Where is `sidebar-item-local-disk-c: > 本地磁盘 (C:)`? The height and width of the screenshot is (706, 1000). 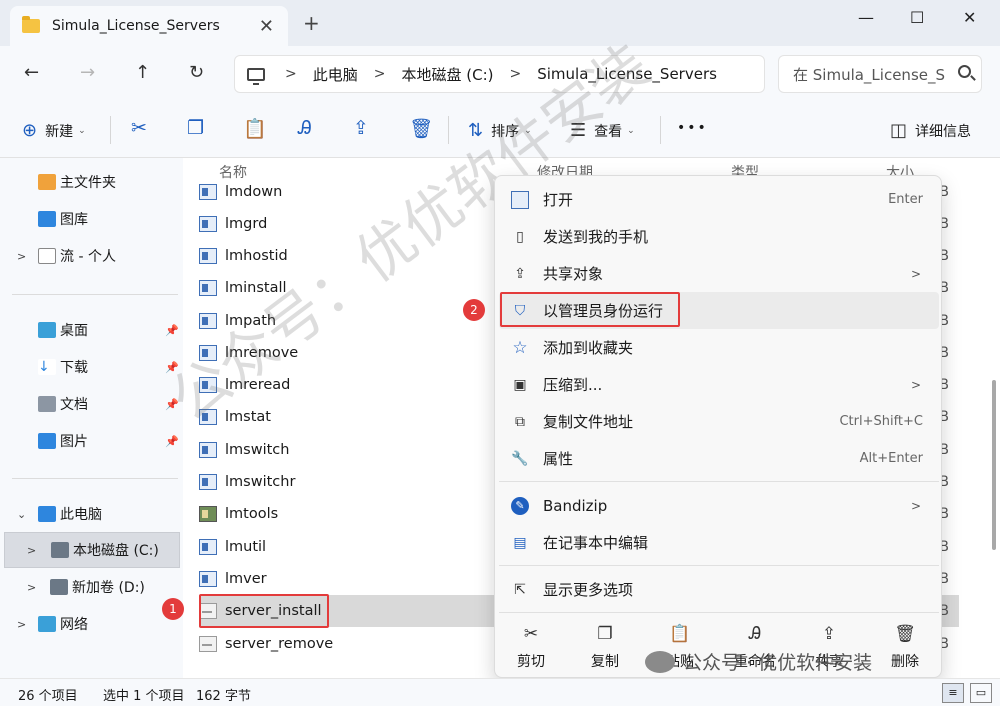
sidebar-item-local-disk-c: > 本地磁盘 (C:) is located at coordinates (92, 550).